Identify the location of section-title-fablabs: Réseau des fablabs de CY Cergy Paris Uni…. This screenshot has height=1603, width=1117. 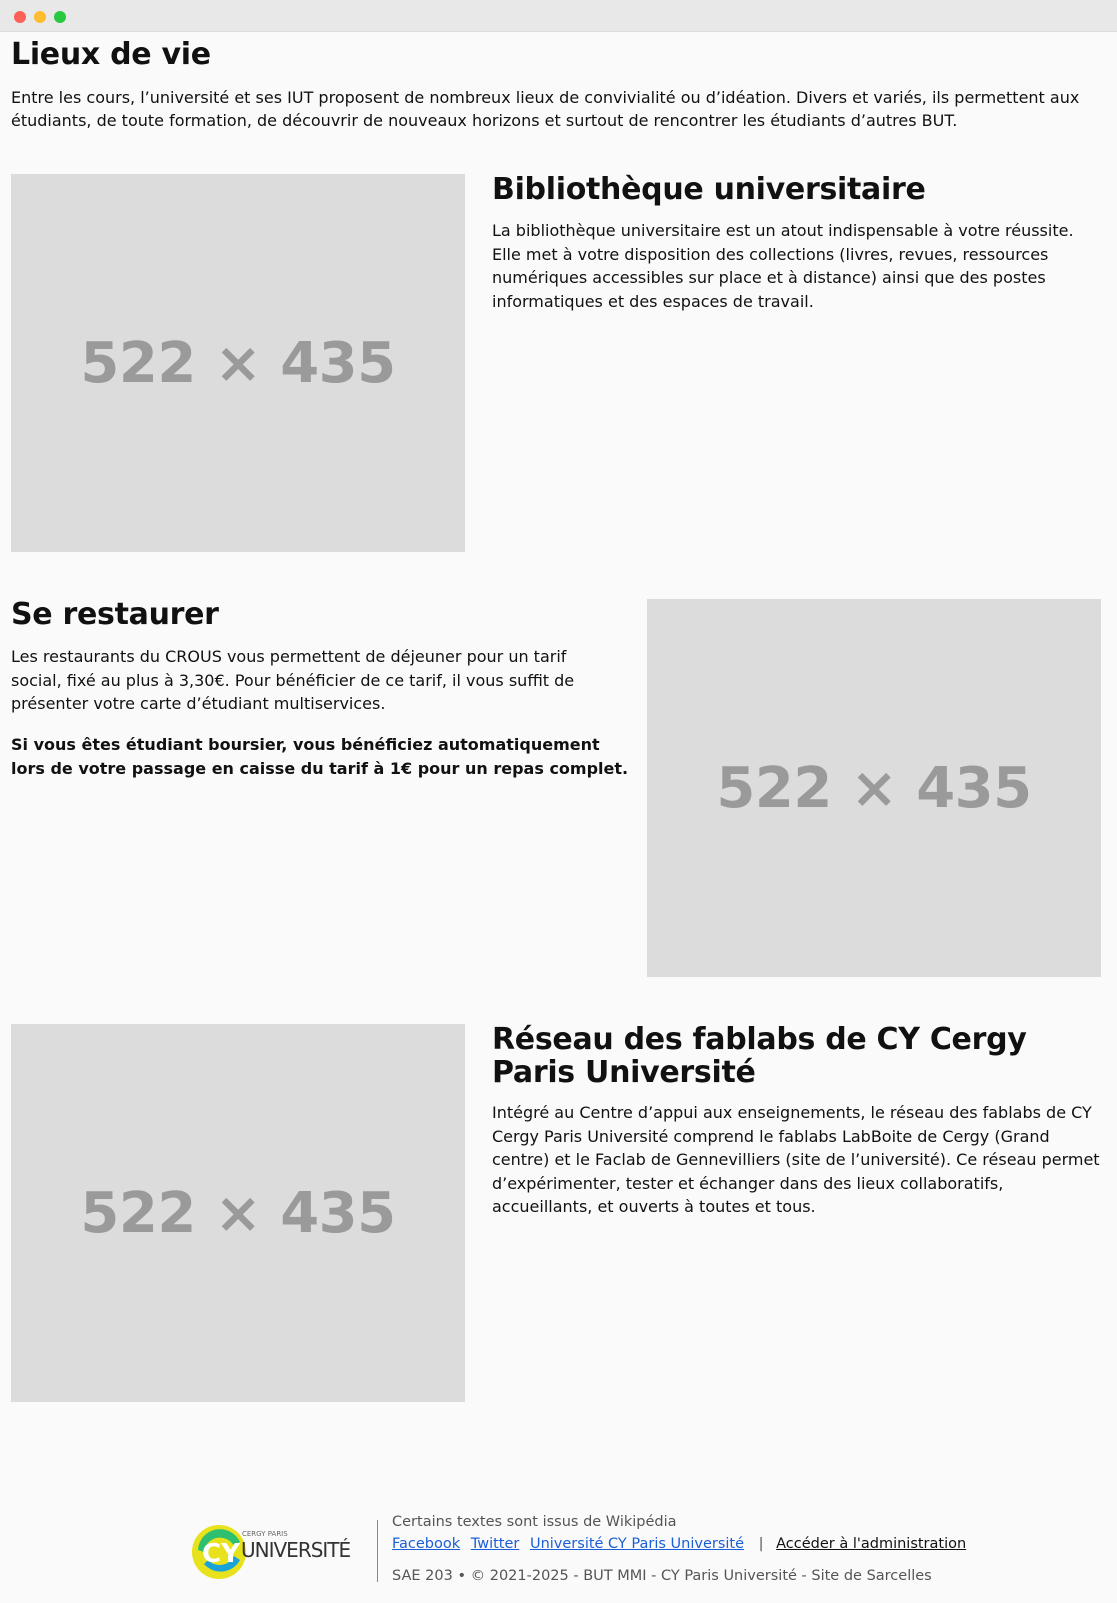
(759, 1056).